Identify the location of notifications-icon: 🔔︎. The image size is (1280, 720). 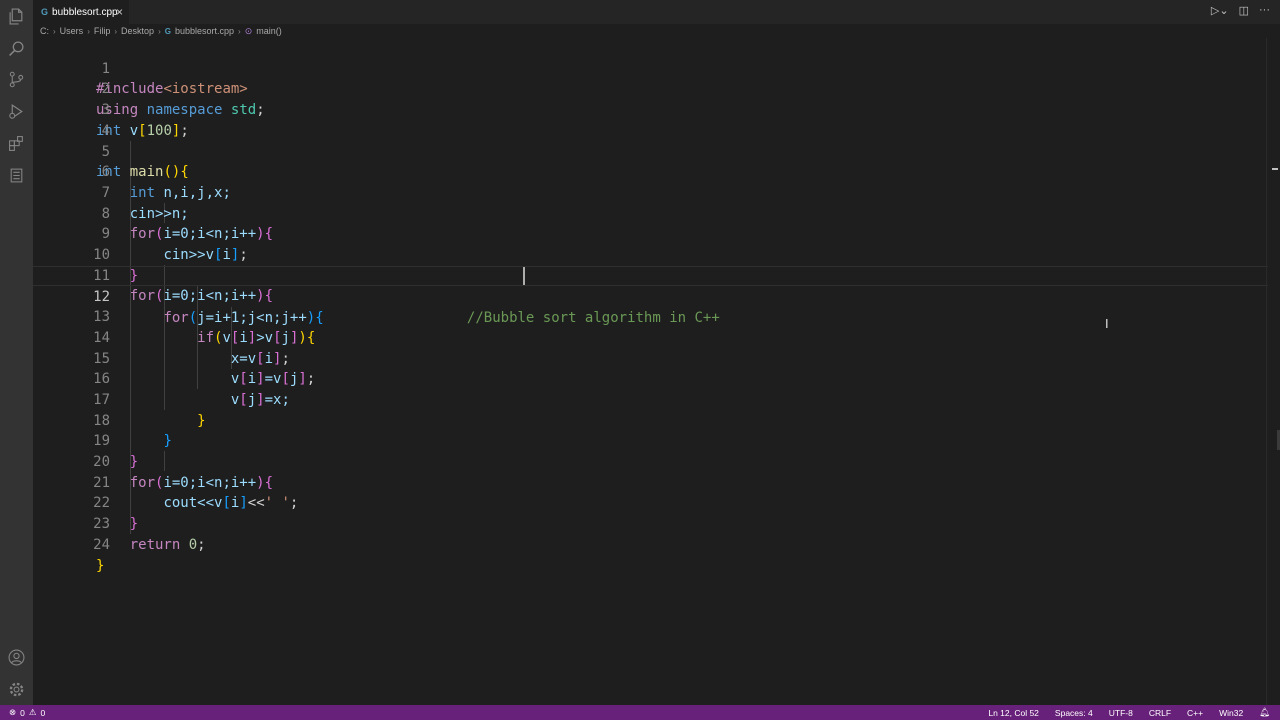
(1264, 712).